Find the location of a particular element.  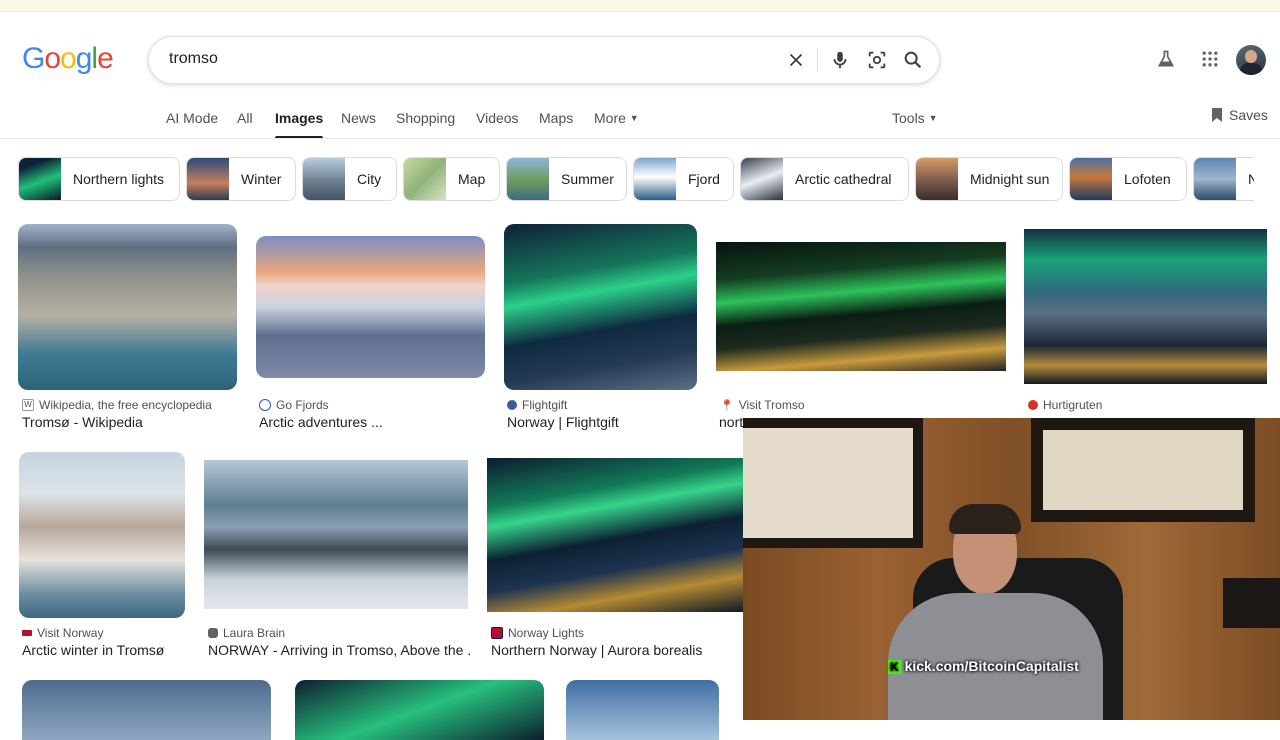

saves-label: Saves is located at coordinates (1248, 115).